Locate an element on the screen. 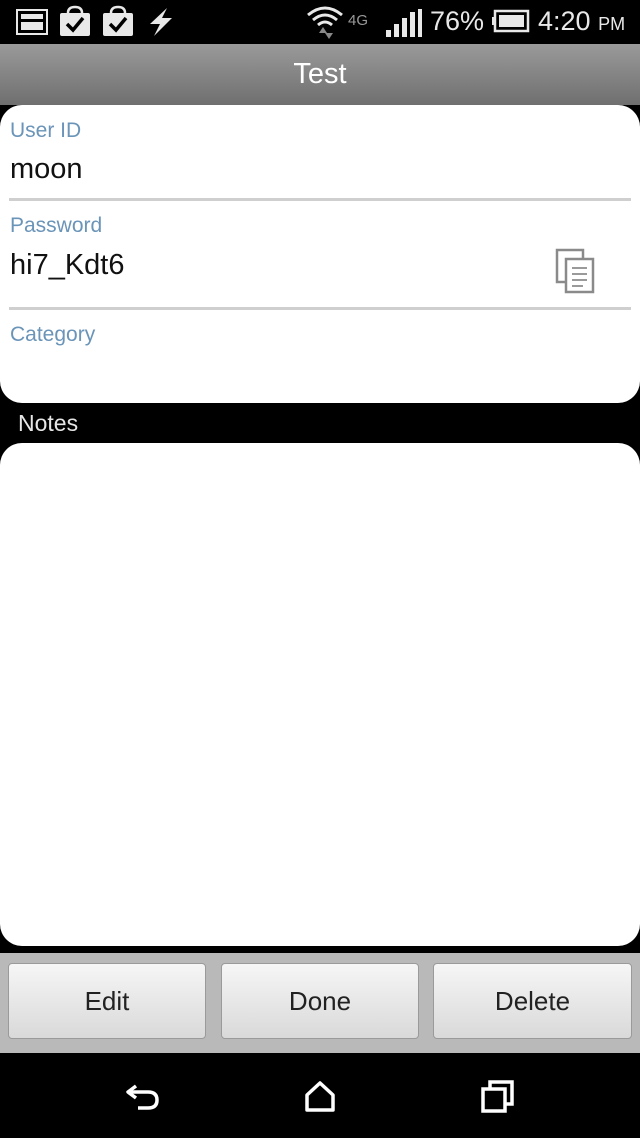  home-button is located at coordinates (320, 1097).